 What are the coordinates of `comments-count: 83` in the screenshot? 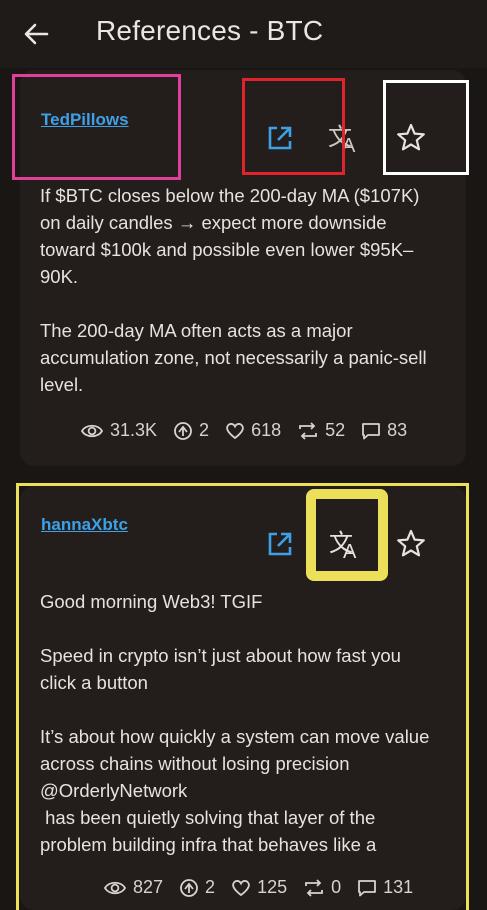 It's located at (397, 430).